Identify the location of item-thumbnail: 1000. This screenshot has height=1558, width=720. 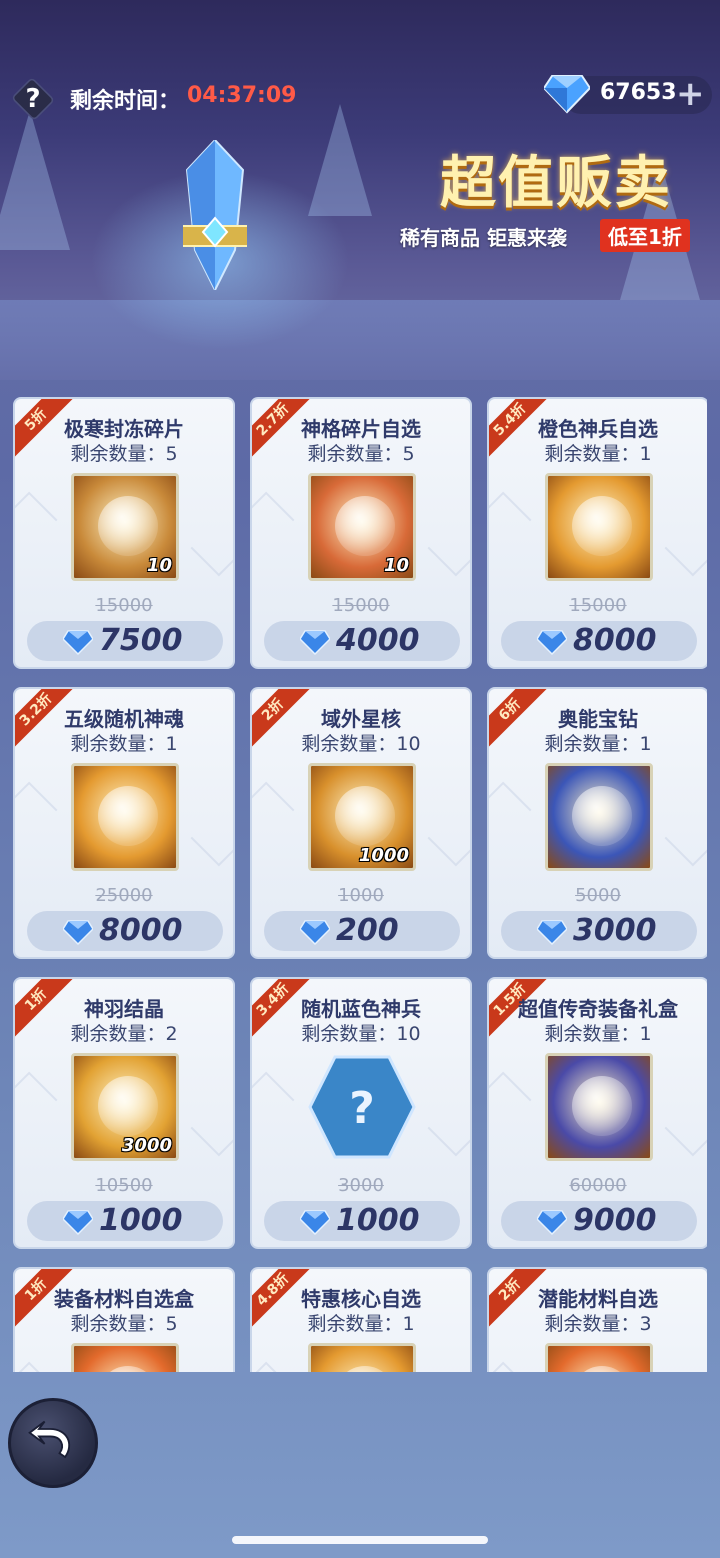
(362, 817).